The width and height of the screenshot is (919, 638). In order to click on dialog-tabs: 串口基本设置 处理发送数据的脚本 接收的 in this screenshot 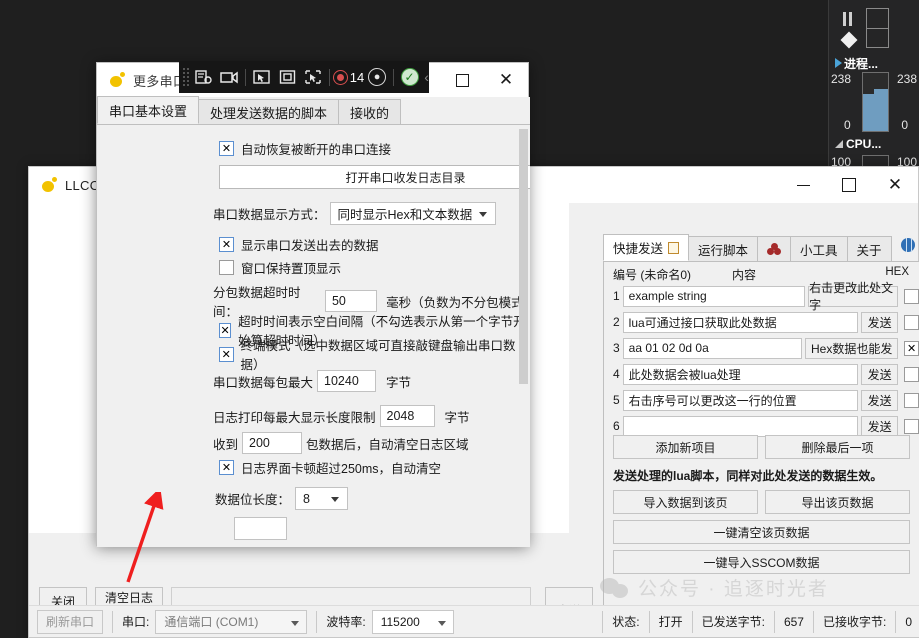, I will do `click(313, 110)`.